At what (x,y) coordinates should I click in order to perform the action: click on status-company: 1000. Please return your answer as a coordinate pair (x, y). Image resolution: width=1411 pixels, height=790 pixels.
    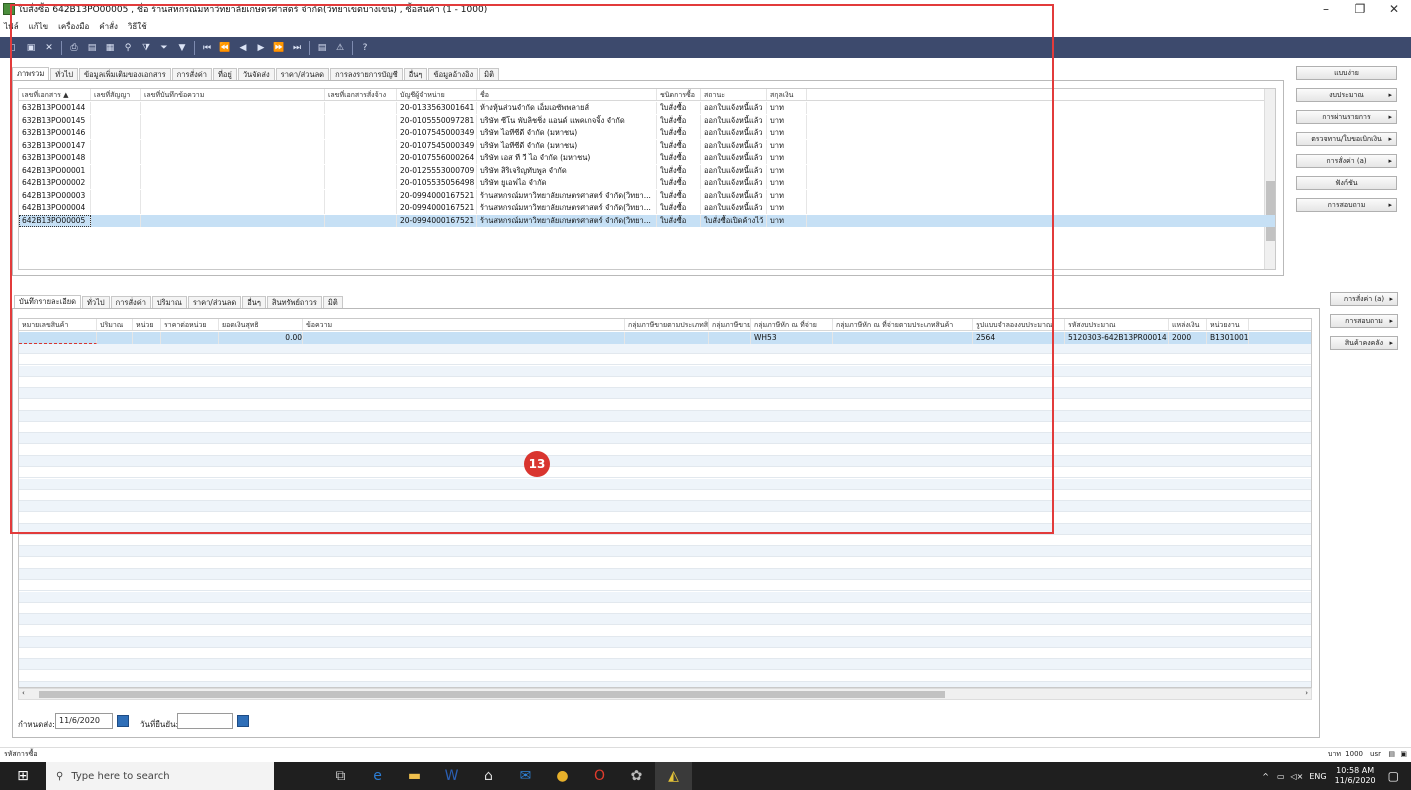
    Looking at the image, I should click on (1354, 754).